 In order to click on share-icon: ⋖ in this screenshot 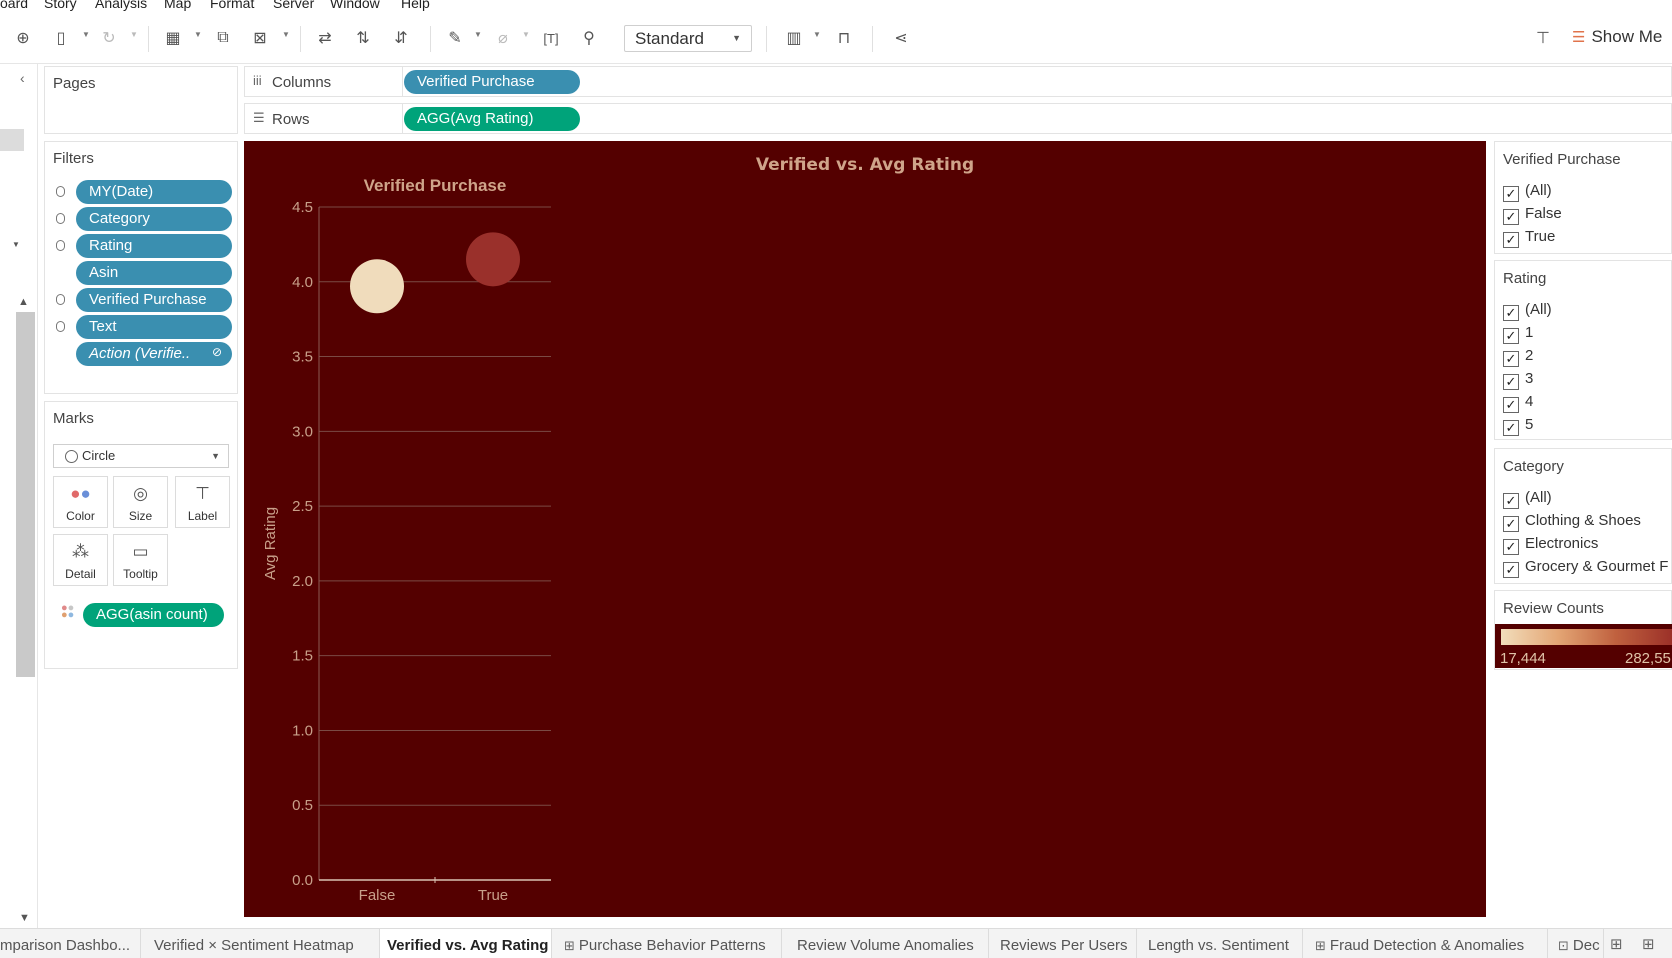, I will do `click(901, 38)`.